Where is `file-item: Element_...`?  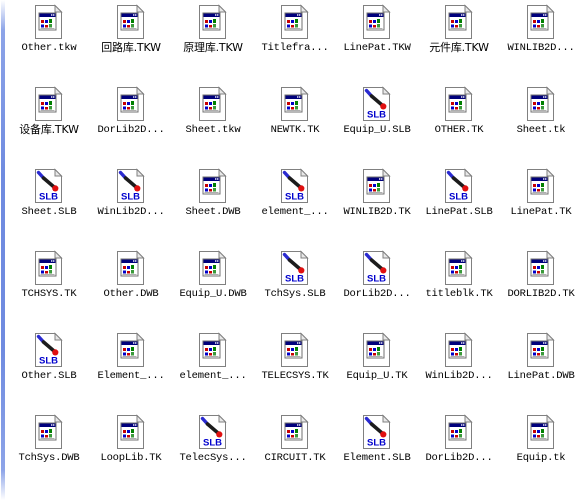 file-item: Element_... is located at coordinates (131, 369).